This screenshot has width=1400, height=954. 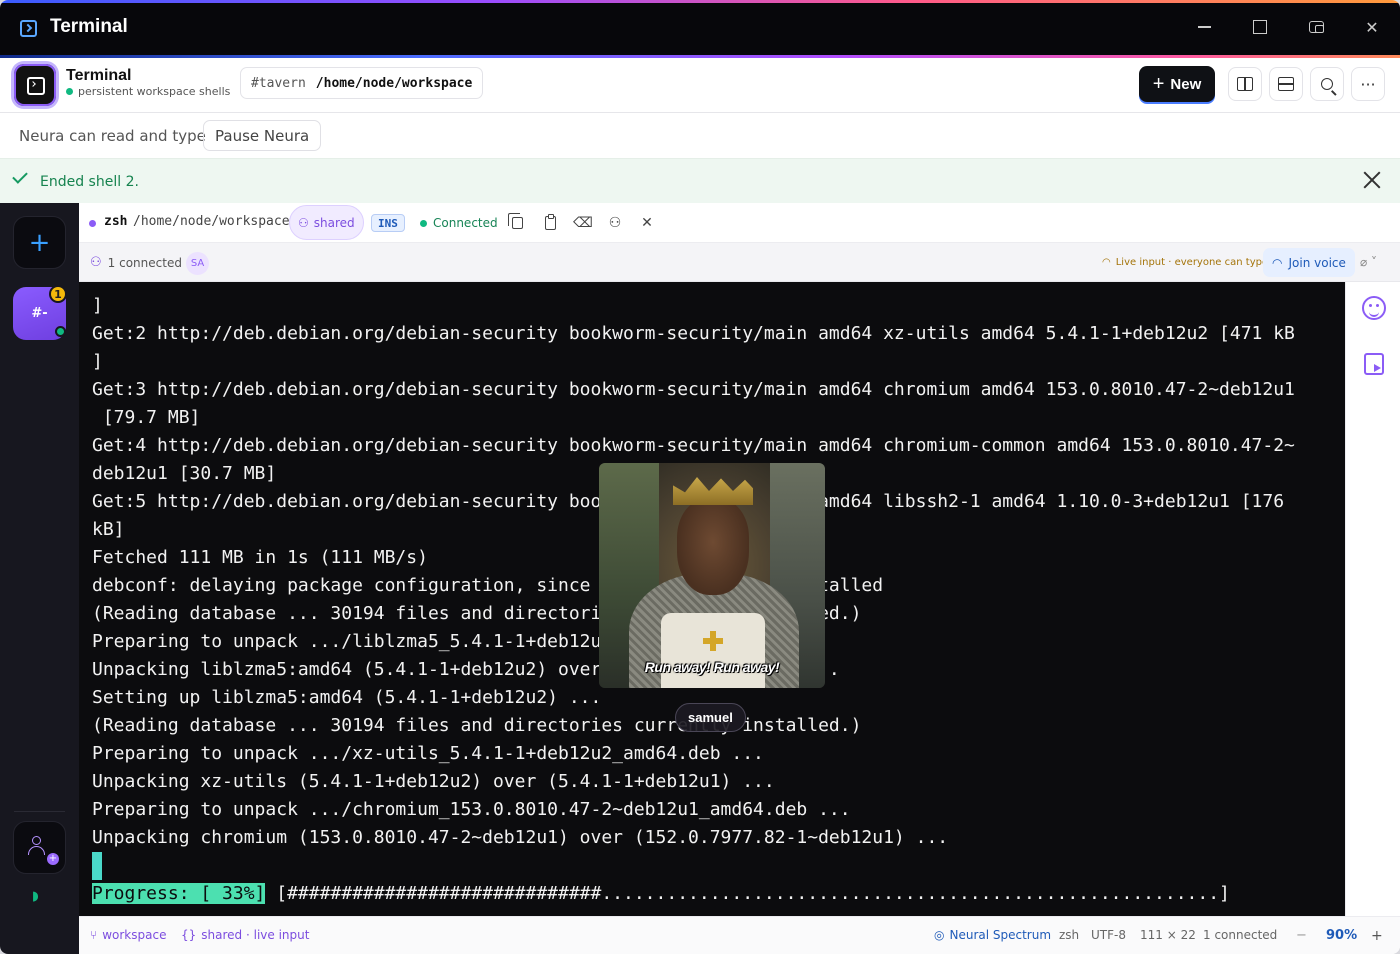 I want to click on live-input-indicator: ◠ Live input · everyone can type, so click(x=1185, y=262).